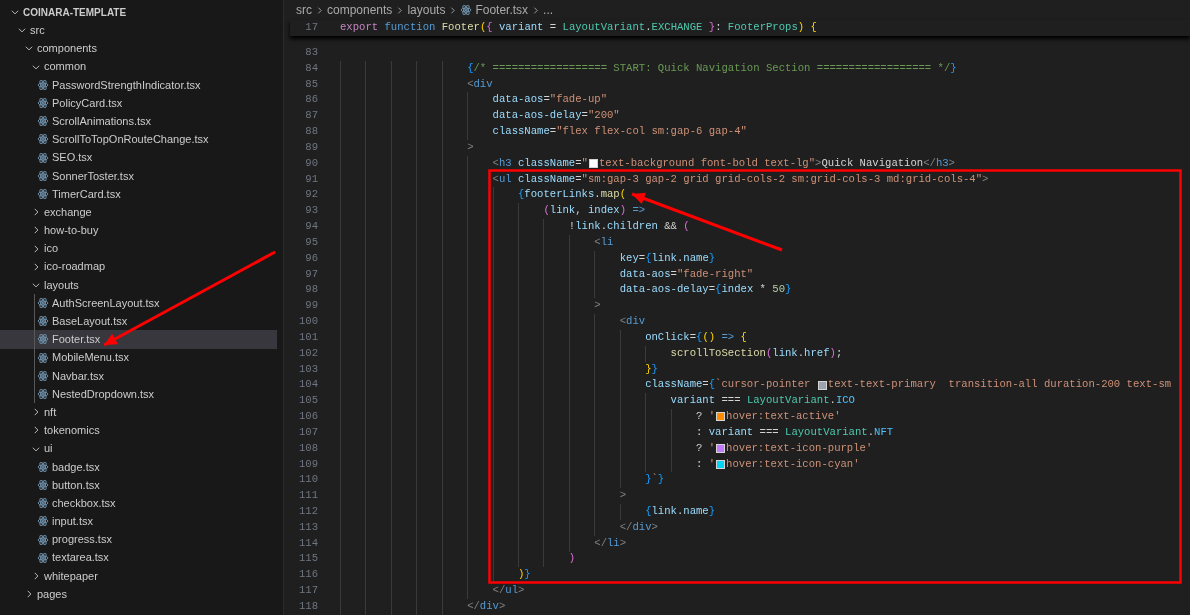  Describe the element at coordinates (311, 147) in the screenshot. I see `line-number: 89` at that location.